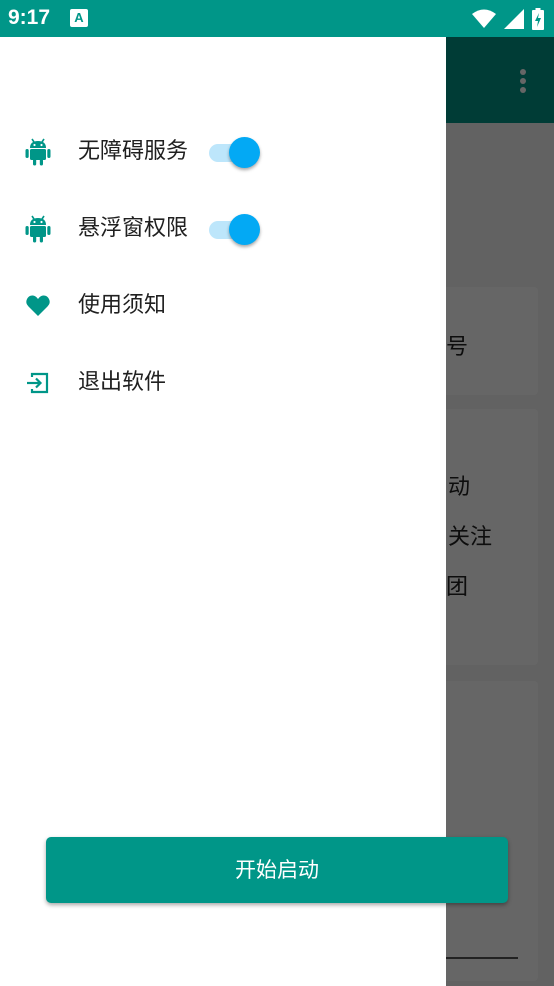 The height and width of the screenshot is (986, 554). I want to click on overlay-permission-toggle, so click(235, 229).